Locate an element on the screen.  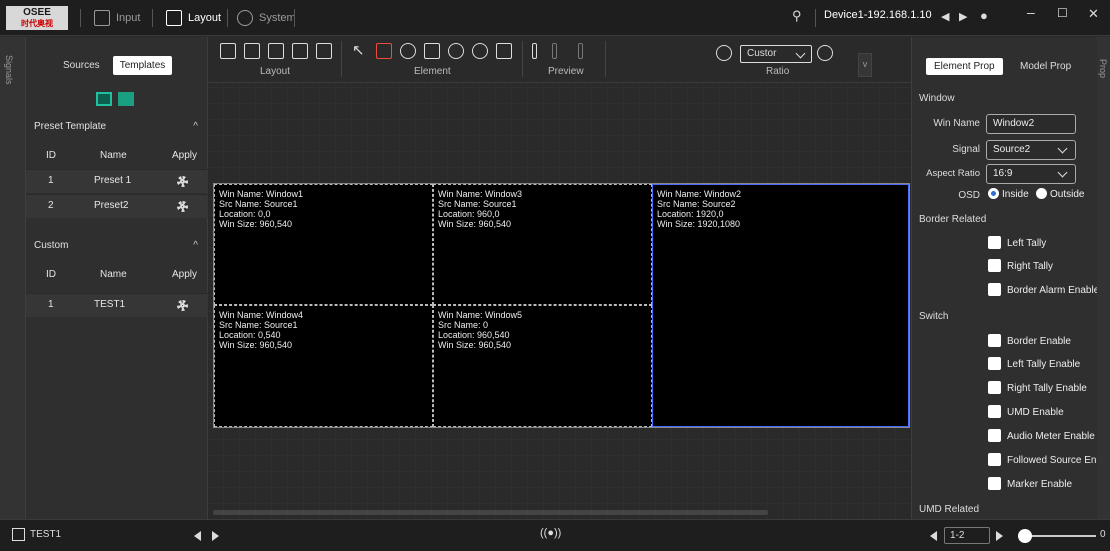
ratio-select: Custor is located at coordinates (776, 54).